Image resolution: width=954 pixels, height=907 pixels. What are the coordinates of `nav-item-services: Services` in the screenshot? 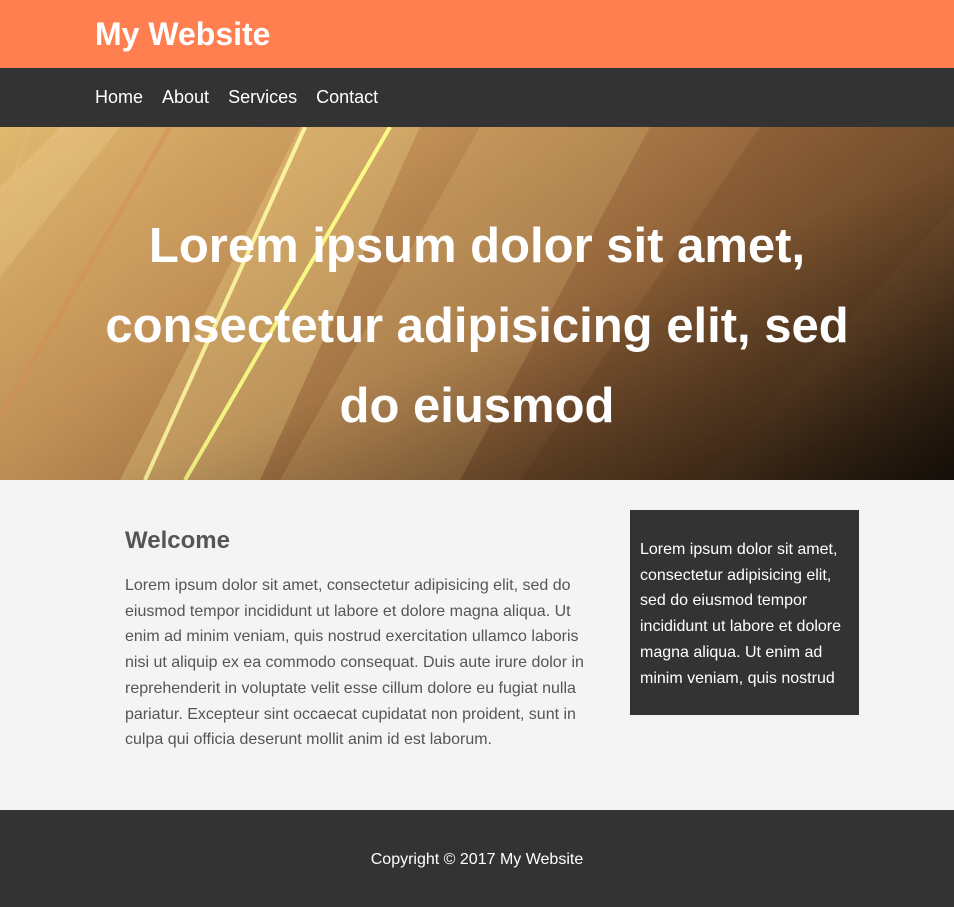 It's located at (262, 97).